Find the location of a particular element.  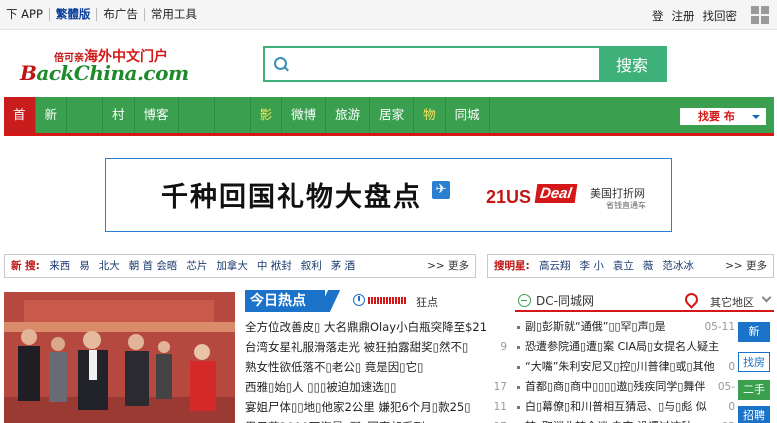

news-row: 全方位改善皮▯ 大名鼎鼎Olay小白瓶突降至$21 is located at coordinates (376, 327).